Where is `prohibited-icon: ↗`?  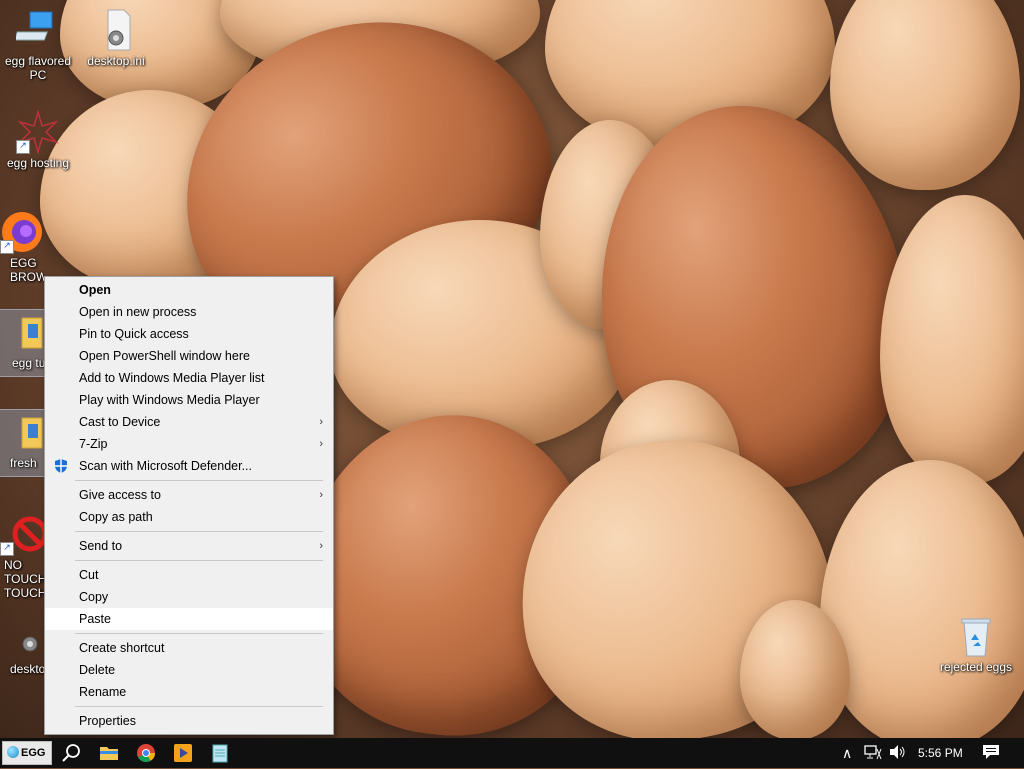
prohibited-icon: ↗ is located at coordinates (22, 534).